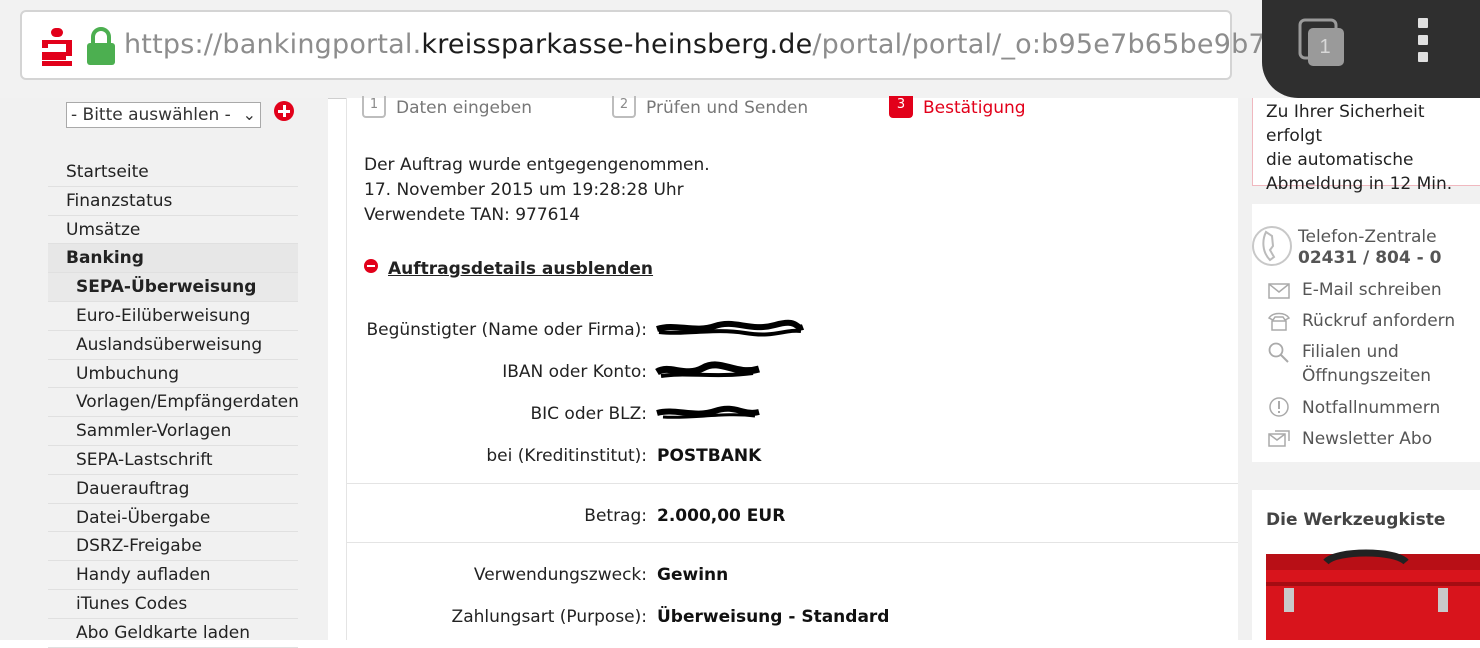 This screenshot has width=1480, height=648. What do you see at coordinates (173, 259) in the screenshot?
I see `sidebar-item-banking: Banking` at bounding box center [173, 259].